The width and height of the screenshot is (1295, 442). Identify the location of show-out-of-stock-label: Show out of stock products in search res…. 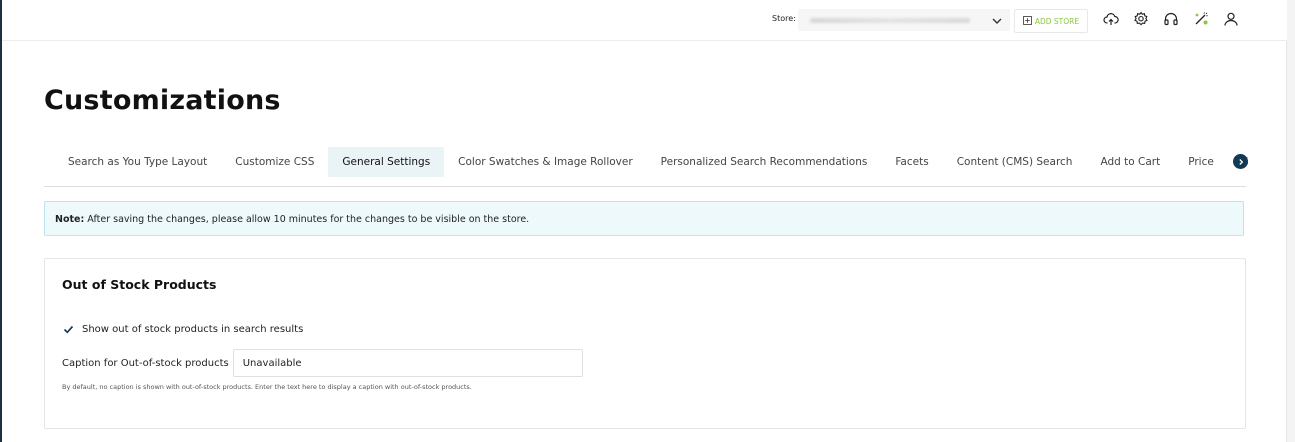
(193, 329).